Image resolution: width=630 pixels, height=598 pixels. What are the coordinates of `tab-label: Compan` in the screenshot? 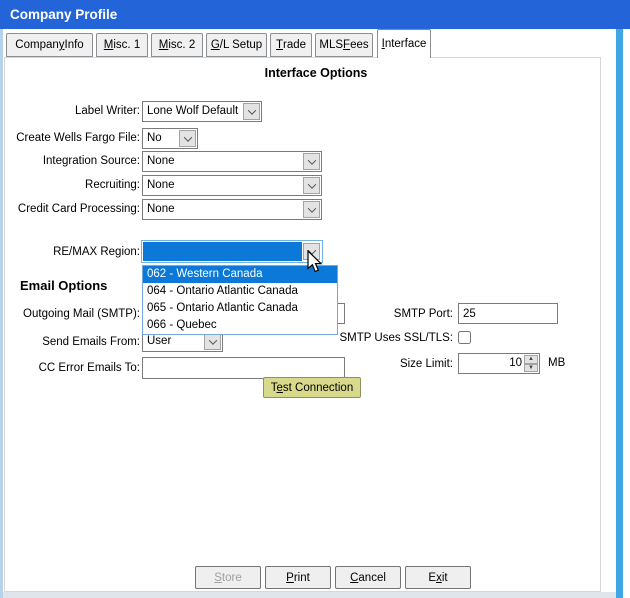 It's located at (37, 45).